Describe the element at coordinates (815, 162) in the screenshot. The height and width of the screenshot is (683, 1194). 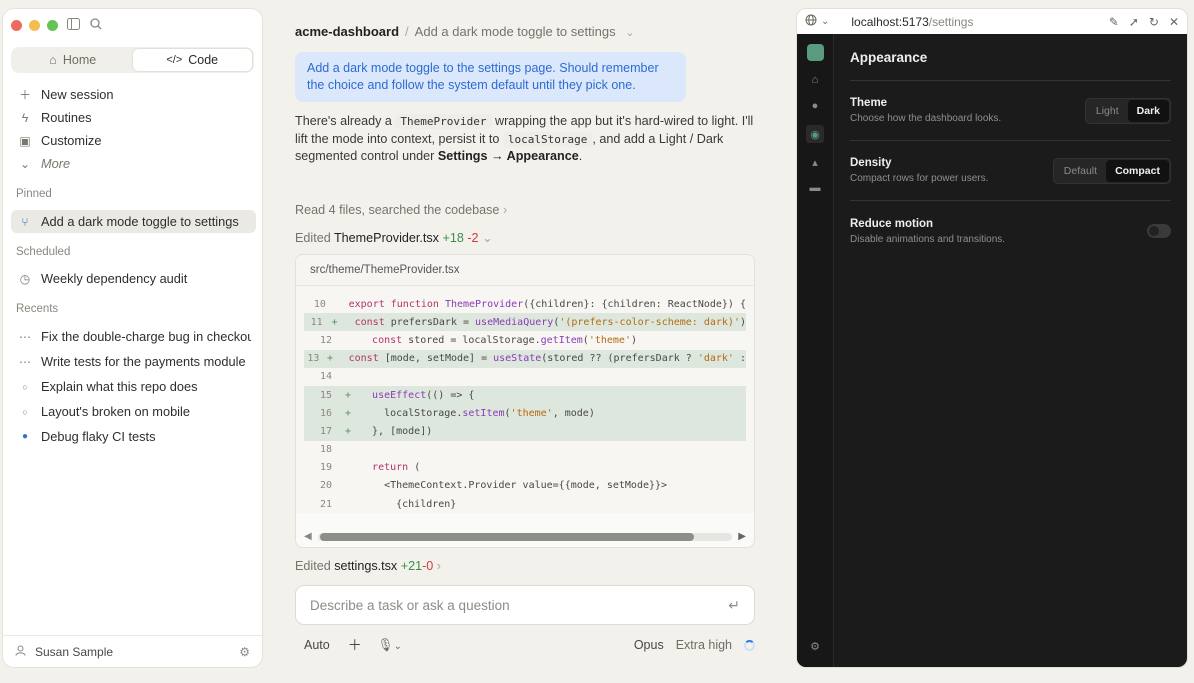
I see `bell-icon: ▴` at that location.